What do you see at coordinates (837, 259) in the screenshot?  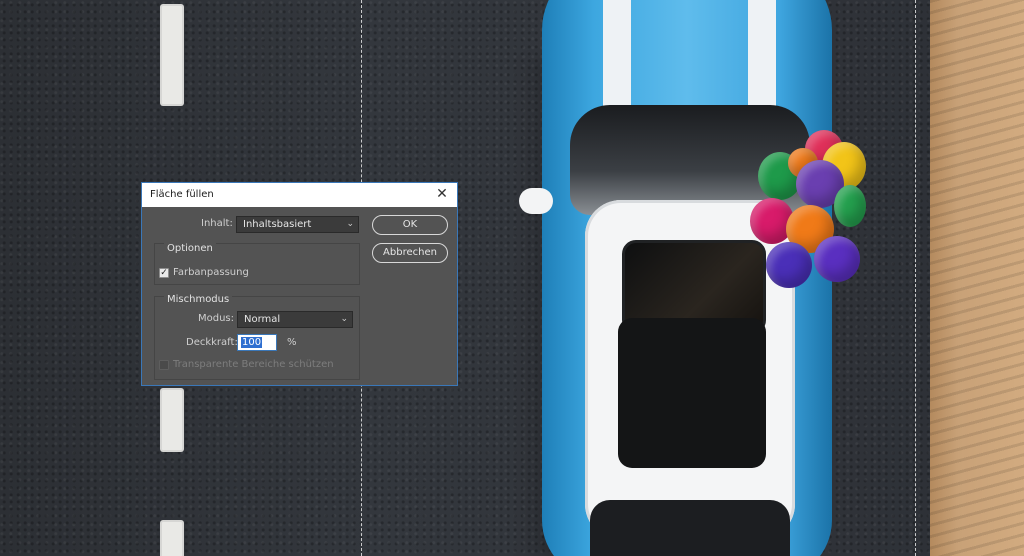 I see `balloon-purple` at bounding box center [837, 259].